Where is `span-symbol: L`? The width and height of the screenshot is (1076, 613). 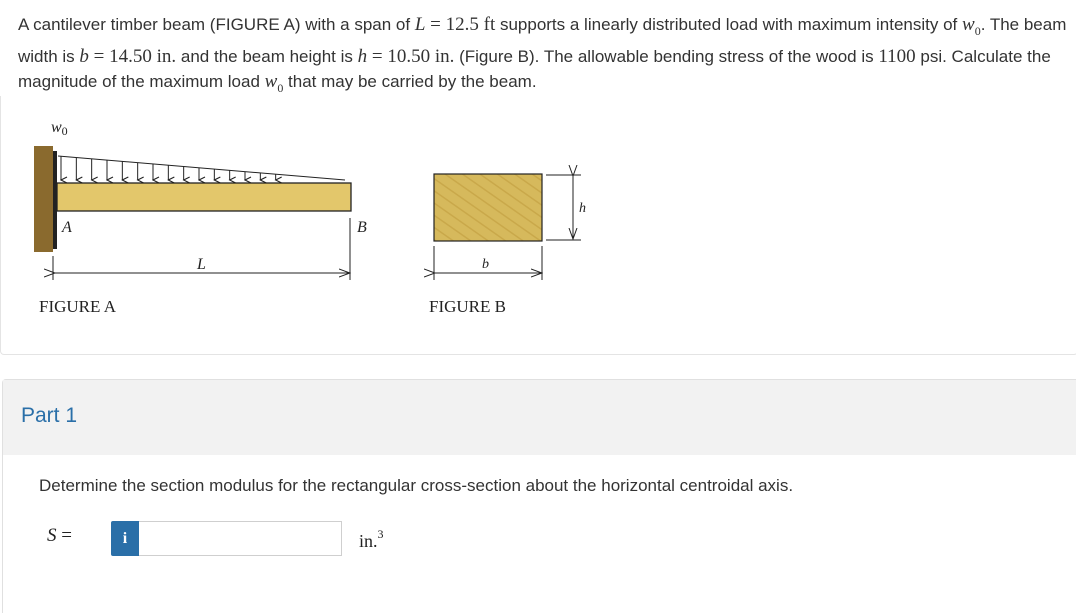
span-symbol: L is located at coordinates (420, 24).